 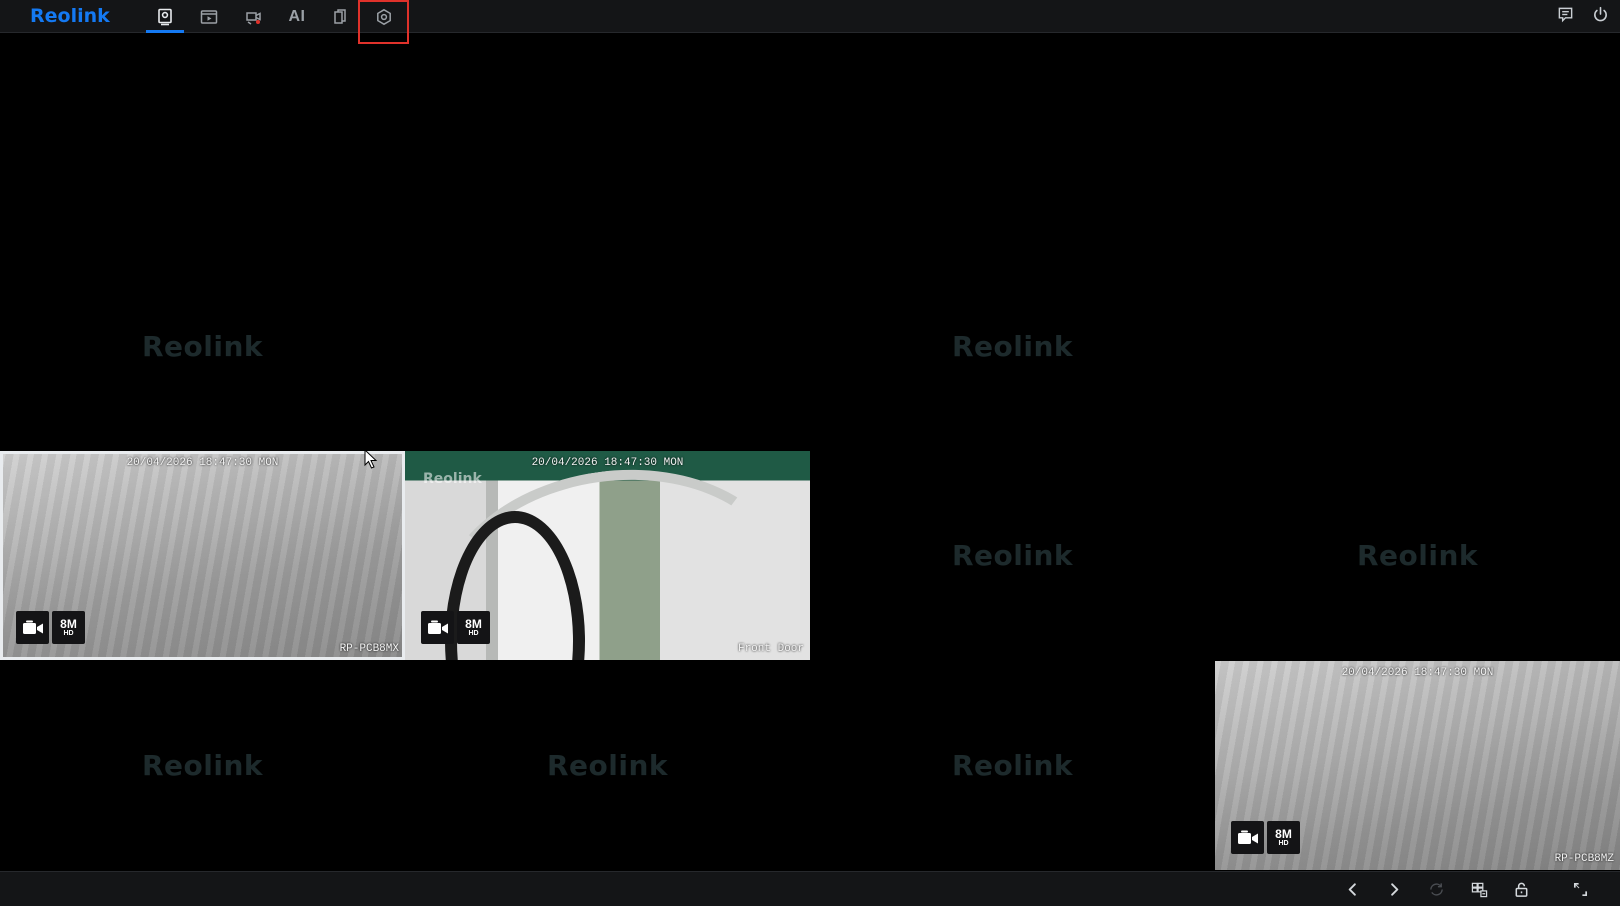 I want to click on brand-logo: Reolink, so click(x=70, y=16).